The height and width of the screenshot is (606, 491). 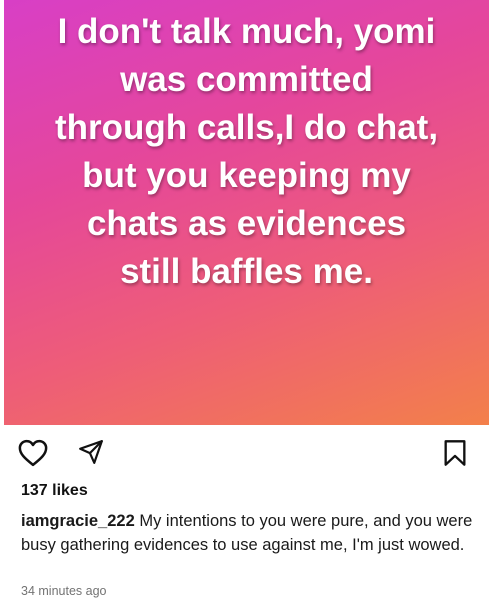 I want to click on caption-username: iamgracie_222, so click(x=78, y=521).